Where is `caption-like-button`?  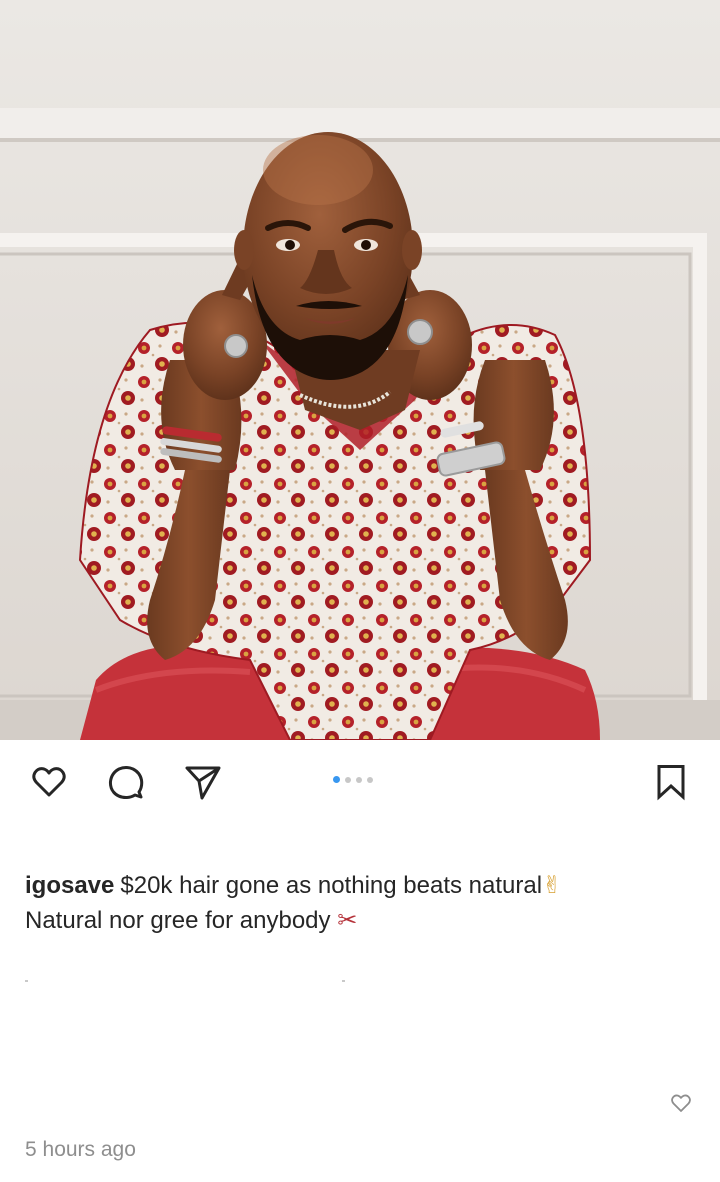
caption-like-button is located at coordinates (681, 1103).